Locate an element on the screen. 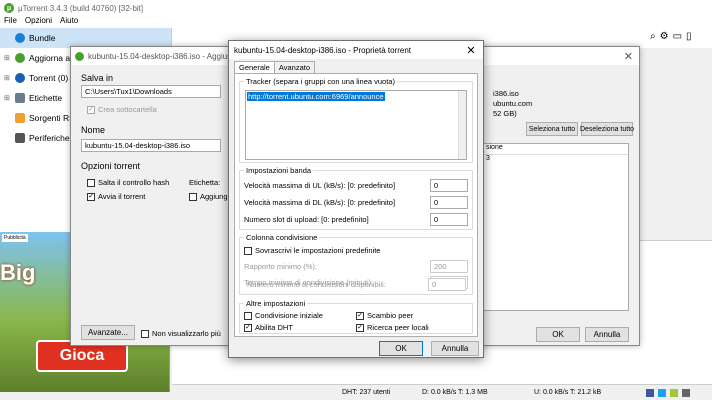 This screenshot has height=400, width=712. create-subfolder-row: ✓ Crea sottocartella is located at coordinates (122, 109).